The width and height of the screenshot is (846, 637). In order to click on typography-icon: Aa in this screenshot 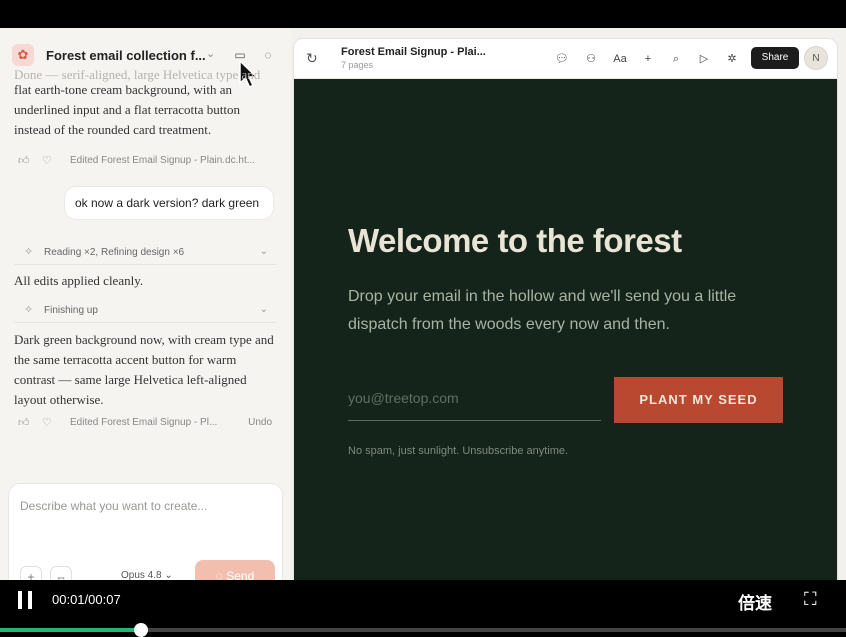, I will do `click(620, 59)`.